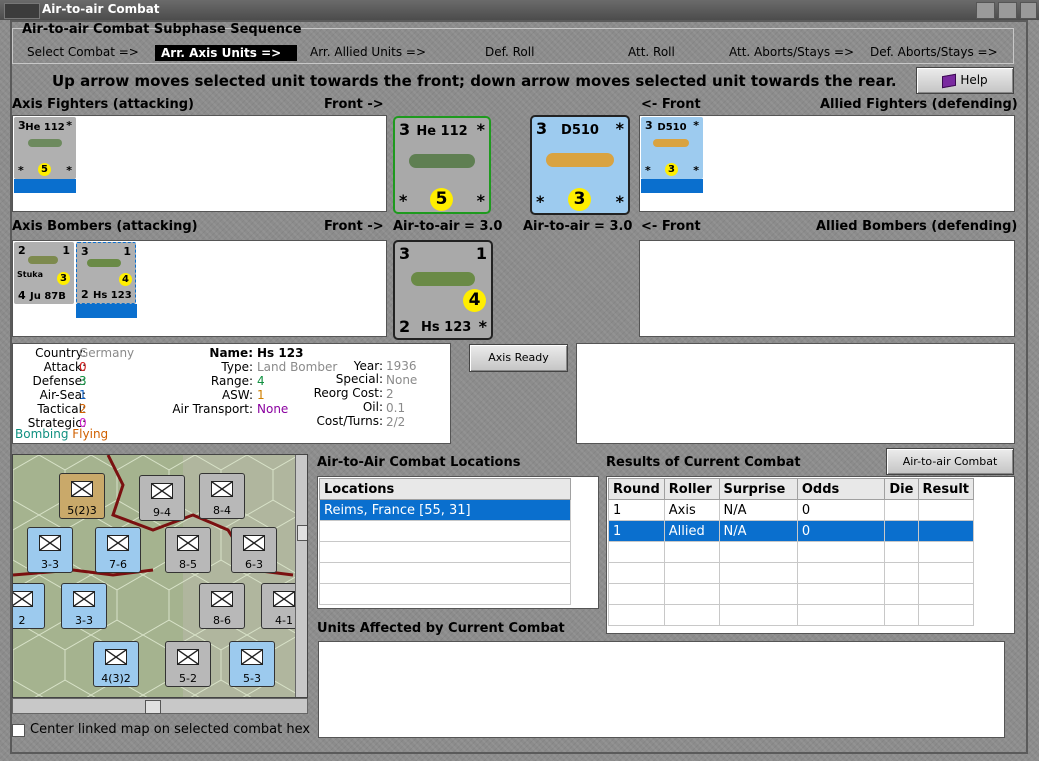 The height and width of the screenshot is (761, 1039). I want to click on bombing-flag: Bombing, so click(42, 434).